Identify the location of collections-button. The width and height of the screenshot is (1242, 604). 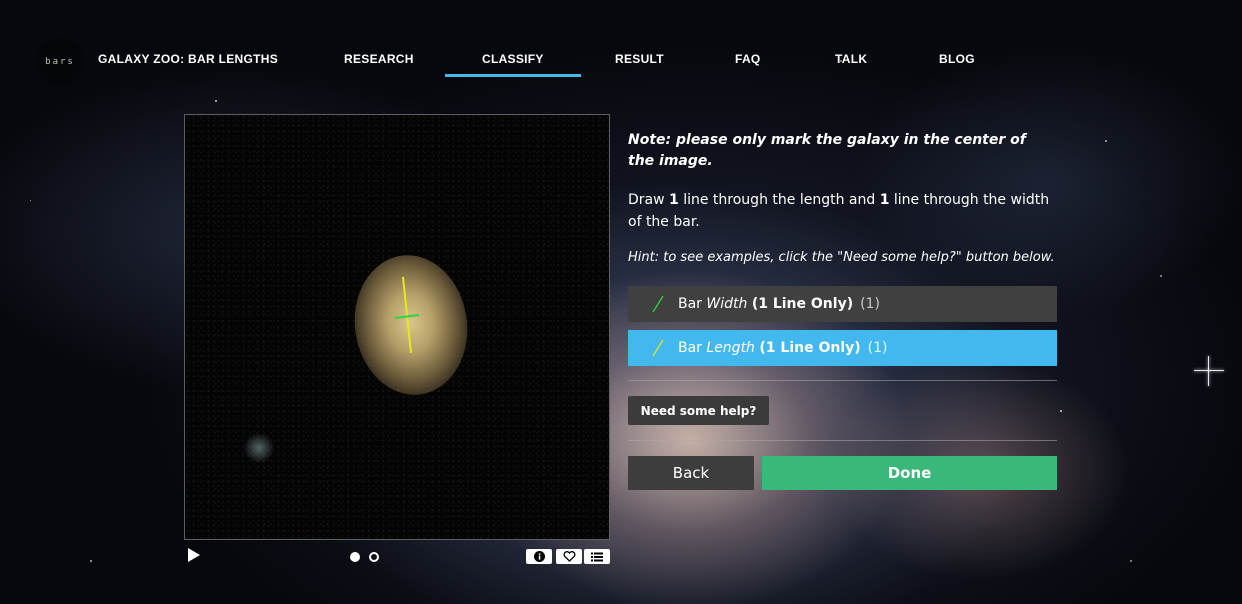
(597, 556).